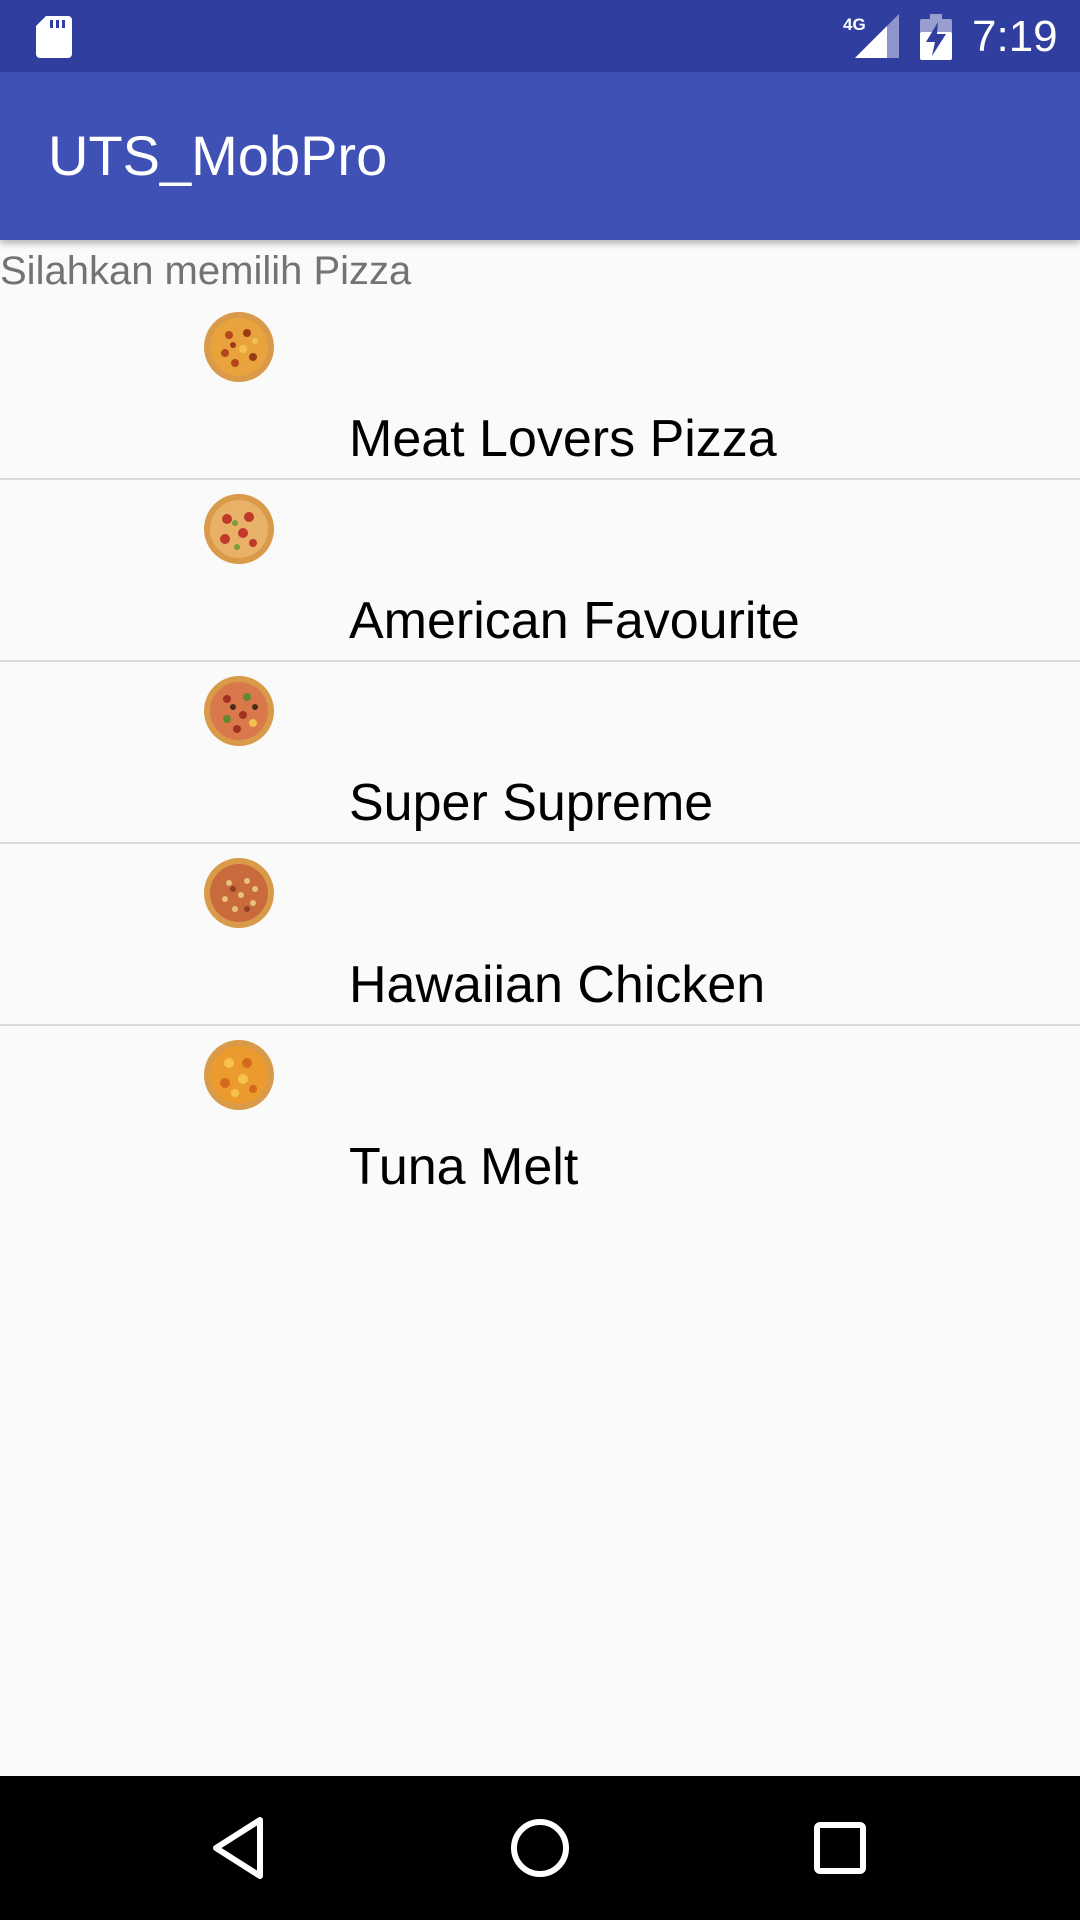 Image resolution: width=1080 pixels, height=1920 pixels. What do you see at coordinates (540, 571) in the screenshot?
I see `list-item-american-favourite: American Favourite` at bounding box center [540, 571].